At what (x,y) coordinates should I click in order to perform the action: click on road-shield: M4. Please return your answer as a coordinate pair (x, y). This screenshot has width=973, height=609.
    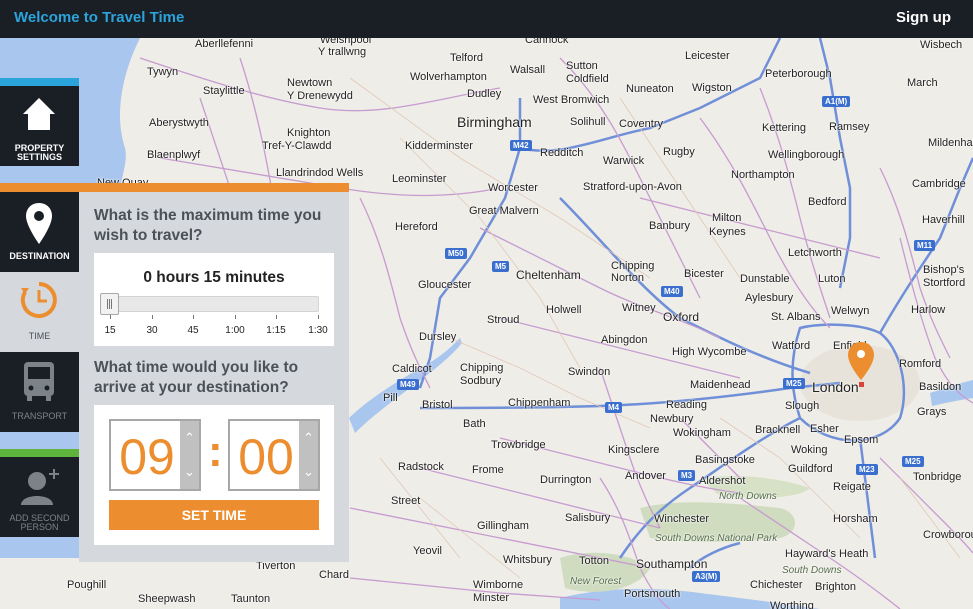
    Looking at the image, I should click on (614, 407).